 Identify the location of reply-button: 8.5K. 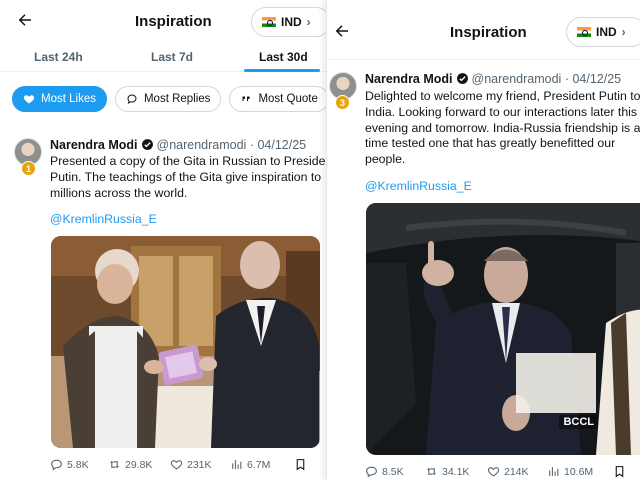
(395, 471).